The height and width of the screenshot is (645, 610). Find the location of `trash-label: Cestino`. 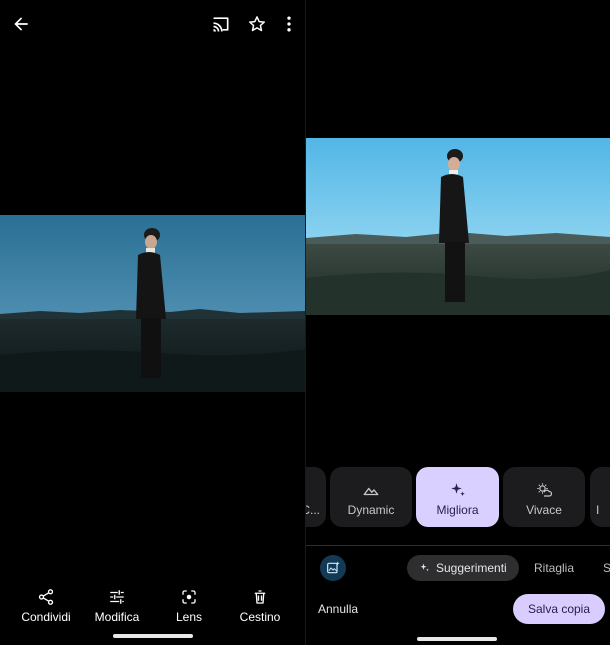

trash-label: Cestino is located at coordinates (260, 617).